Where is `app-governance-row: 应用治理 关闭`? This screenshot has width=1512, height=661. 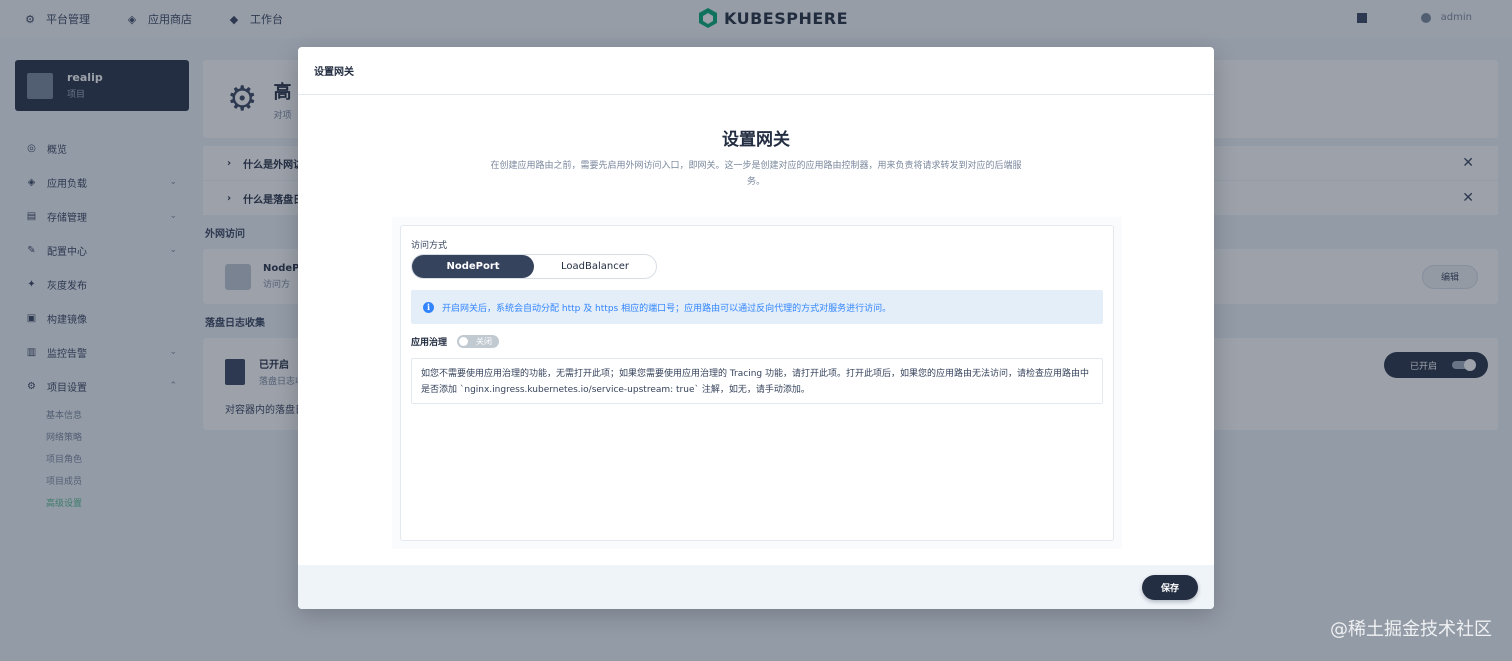 app-governance-row: 应用治理 关闭 is located at coordinates (455, 341).